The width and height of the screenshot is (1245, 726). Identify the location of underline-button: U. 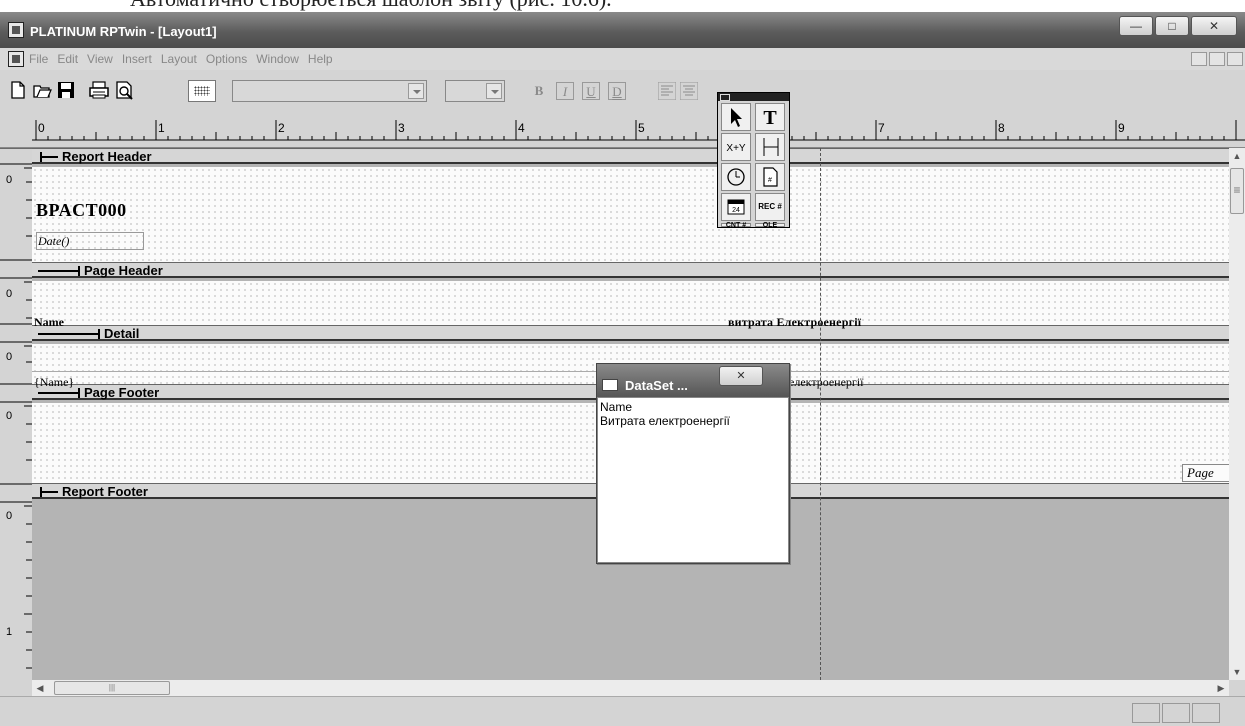
(591, 91).